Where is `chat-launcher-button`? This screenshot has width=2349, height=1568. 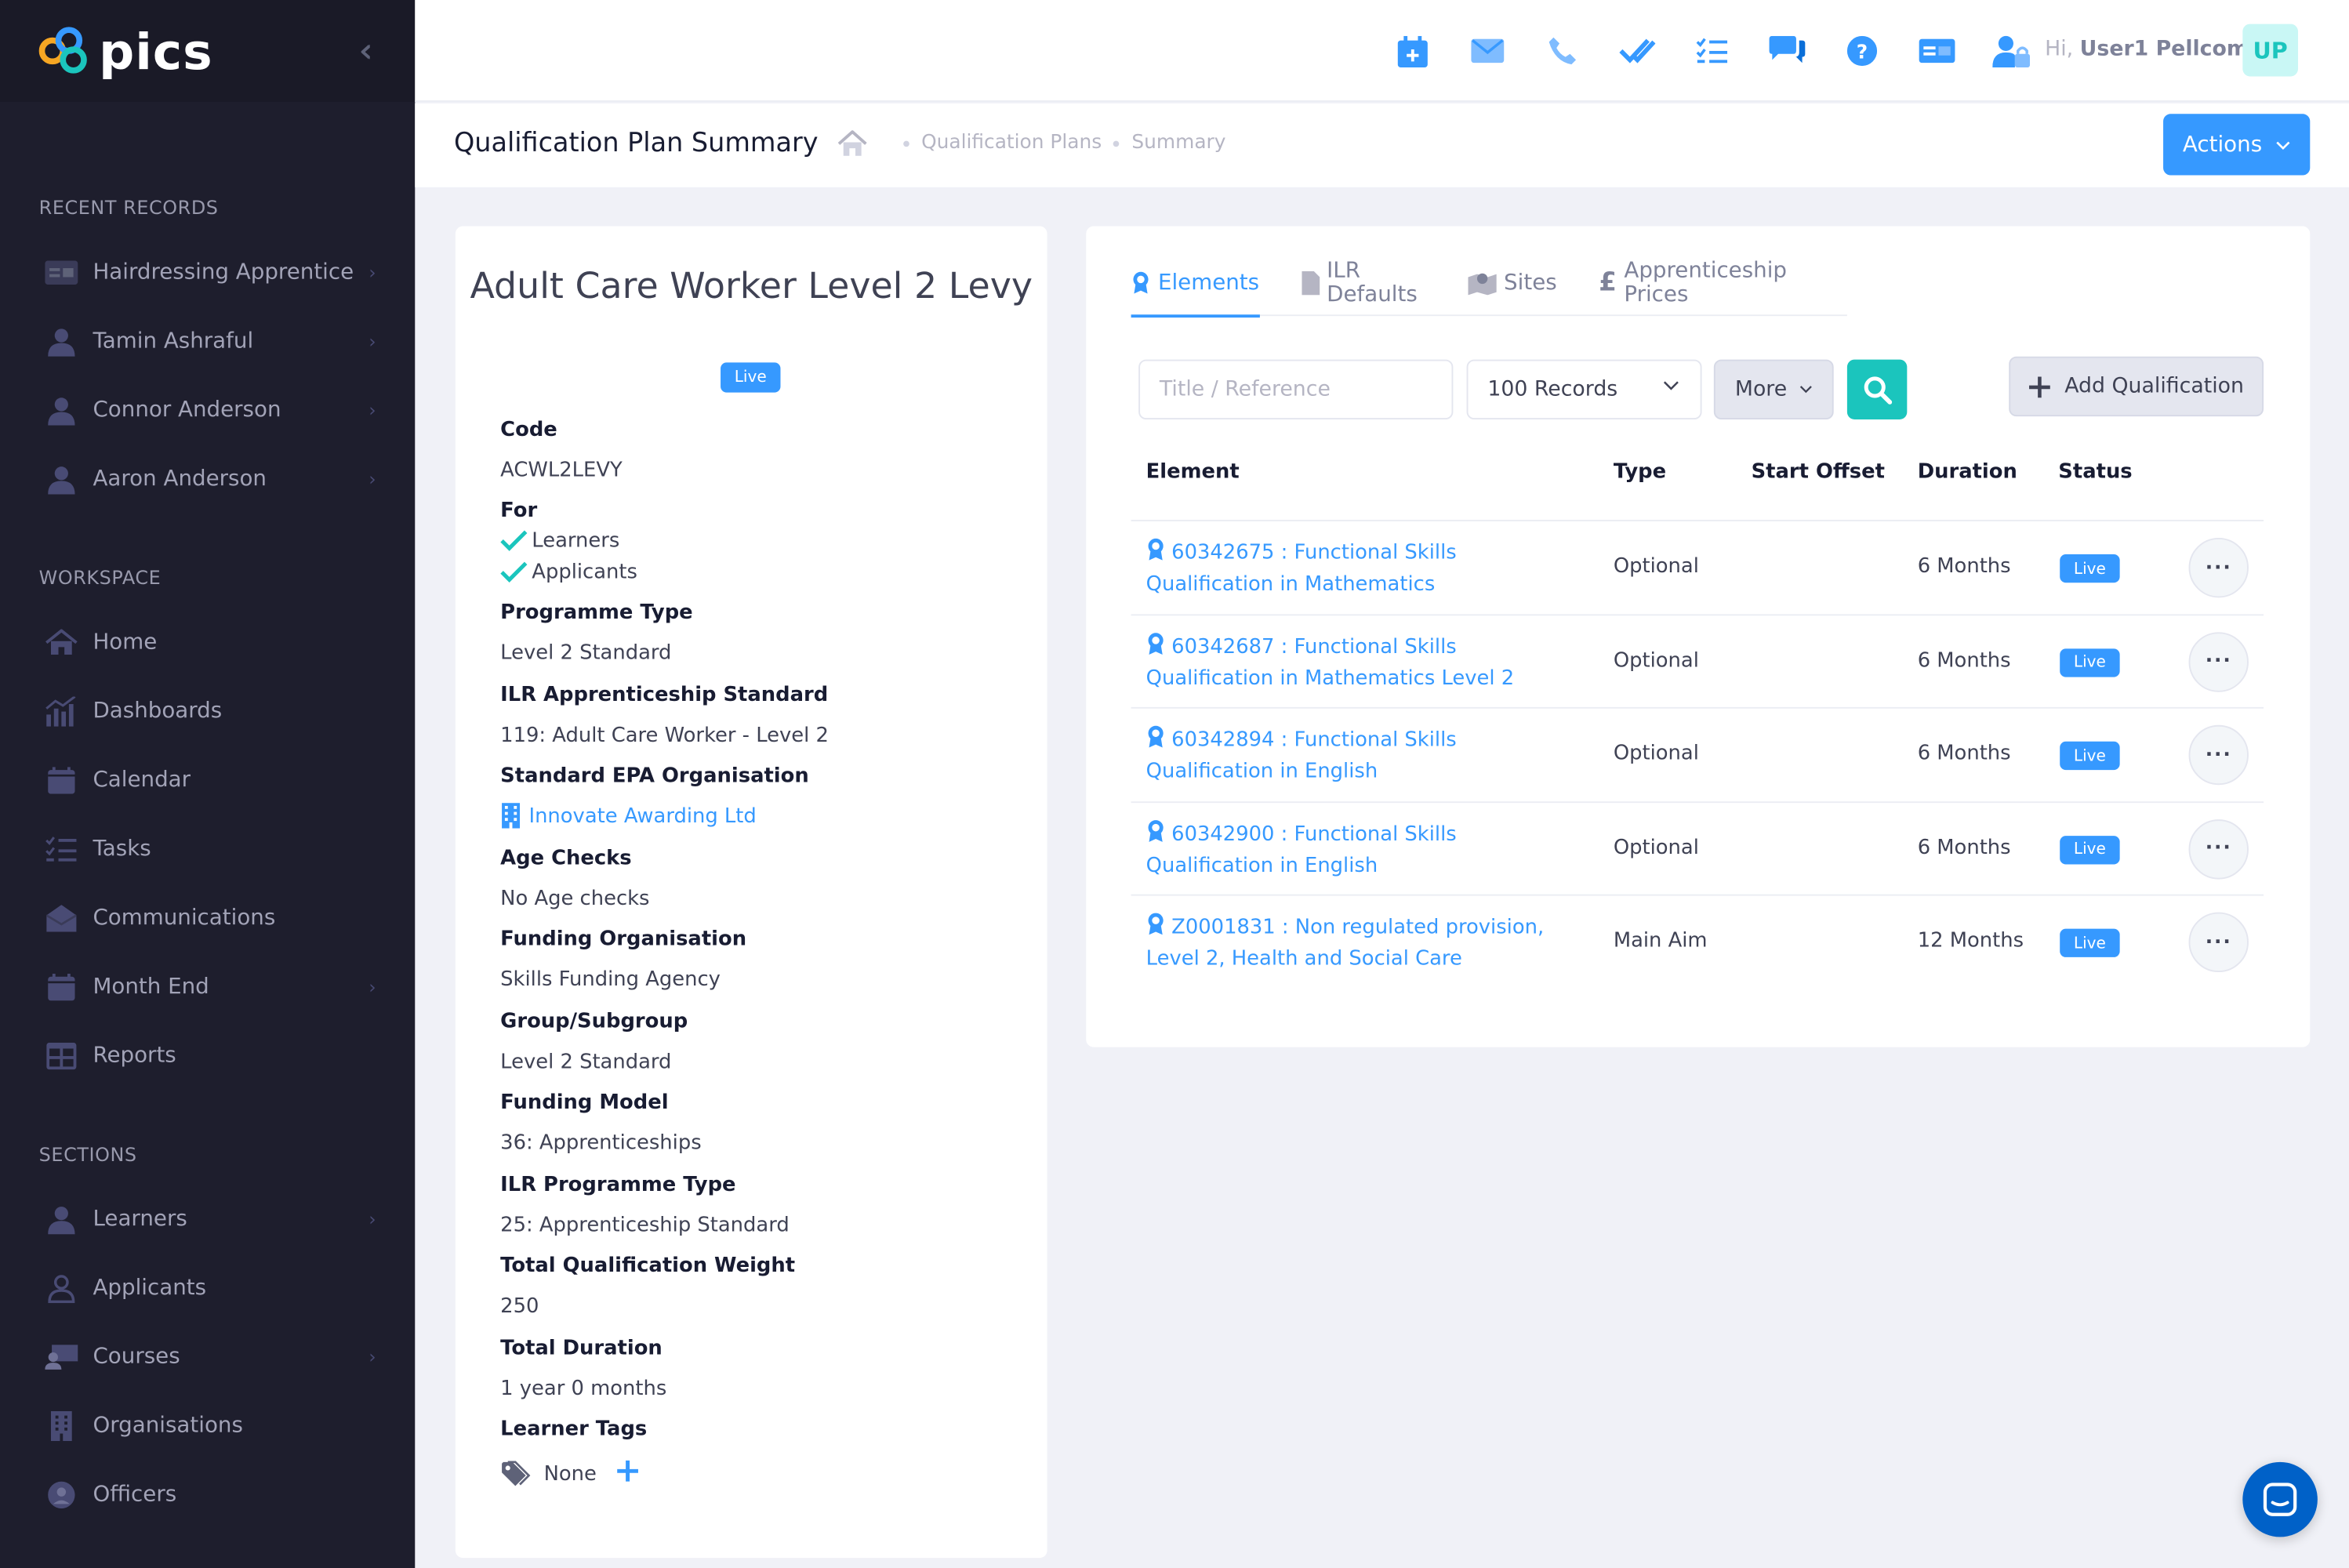
chat-launcher-button is located at coordinates (2280, 1499).